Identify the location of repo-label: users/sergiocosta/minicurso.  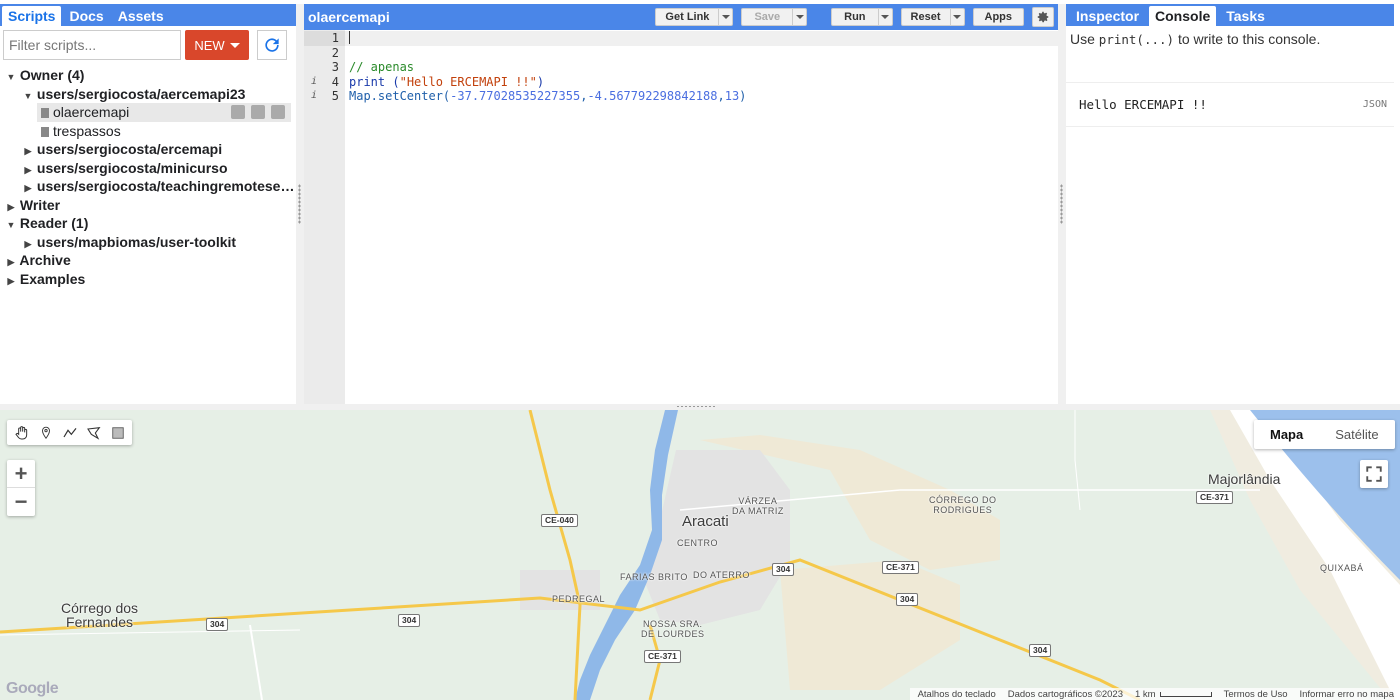
(132, 167).